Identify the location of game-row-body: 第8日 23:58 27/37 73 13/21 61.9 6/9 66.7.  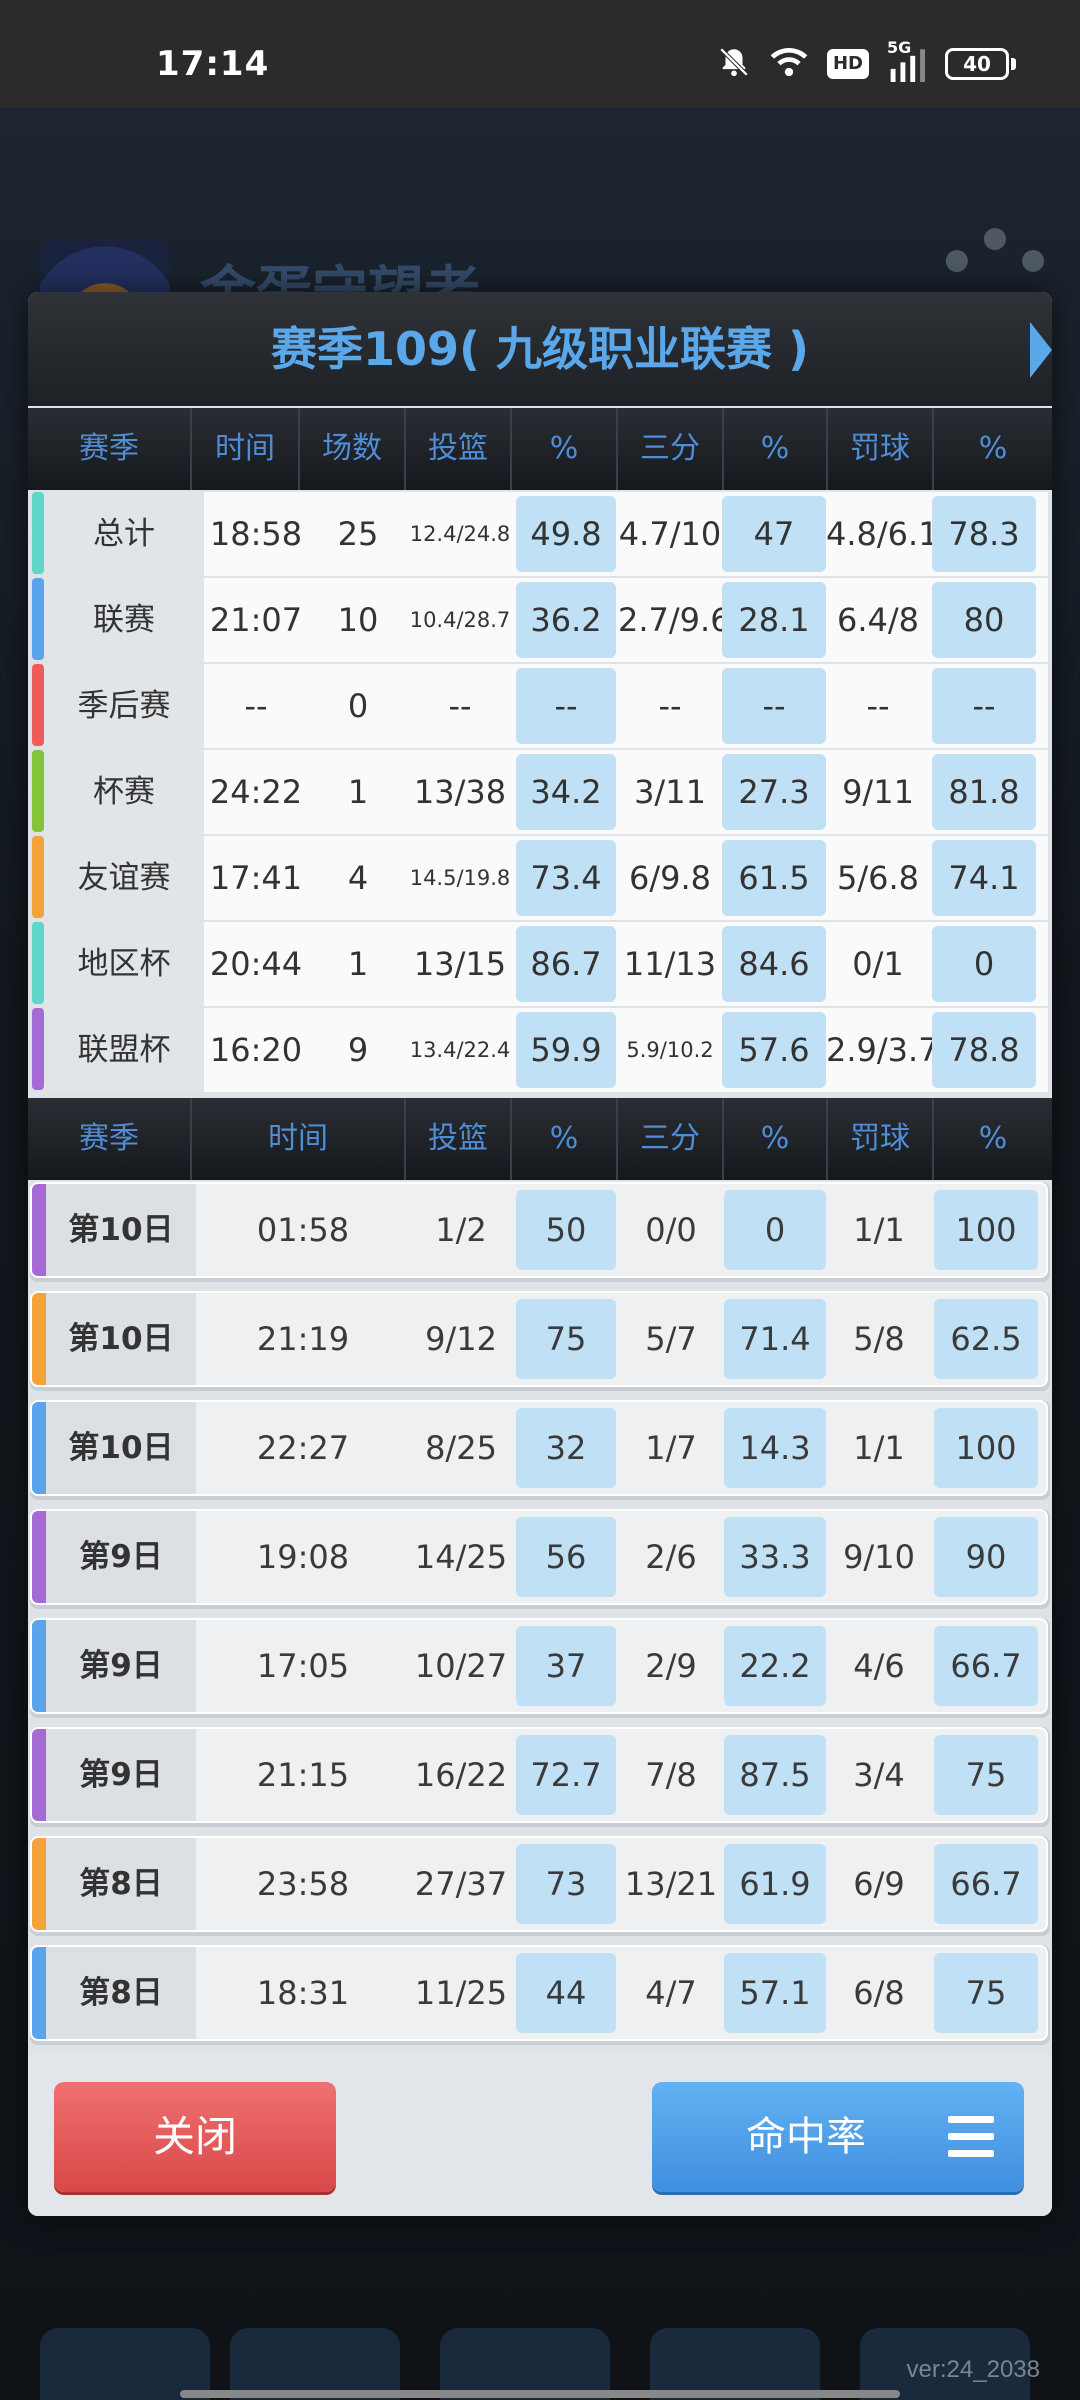
(539, 1884).